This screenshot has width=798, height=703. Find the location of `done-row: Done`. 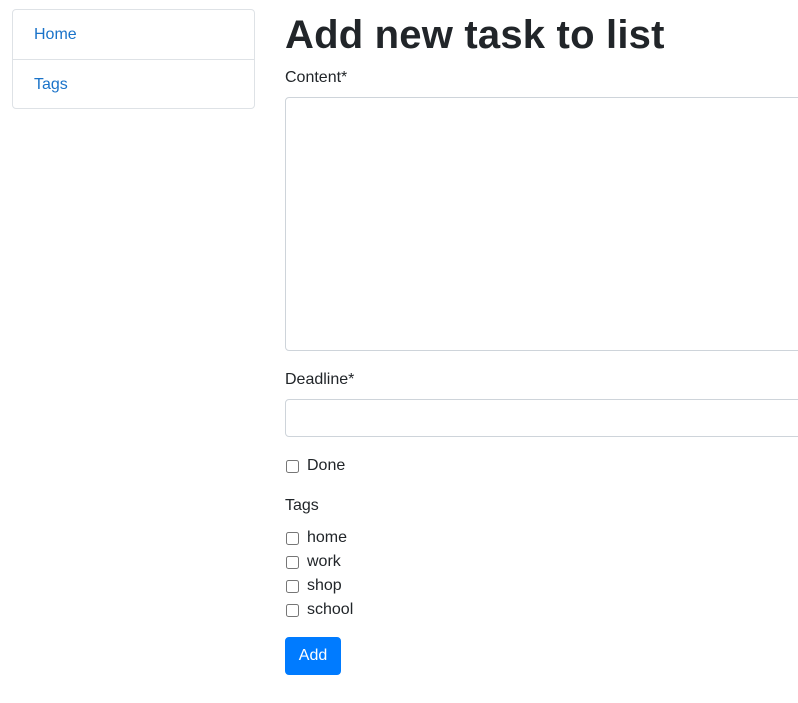

done-row: Done is located at coordinates (315, 466).